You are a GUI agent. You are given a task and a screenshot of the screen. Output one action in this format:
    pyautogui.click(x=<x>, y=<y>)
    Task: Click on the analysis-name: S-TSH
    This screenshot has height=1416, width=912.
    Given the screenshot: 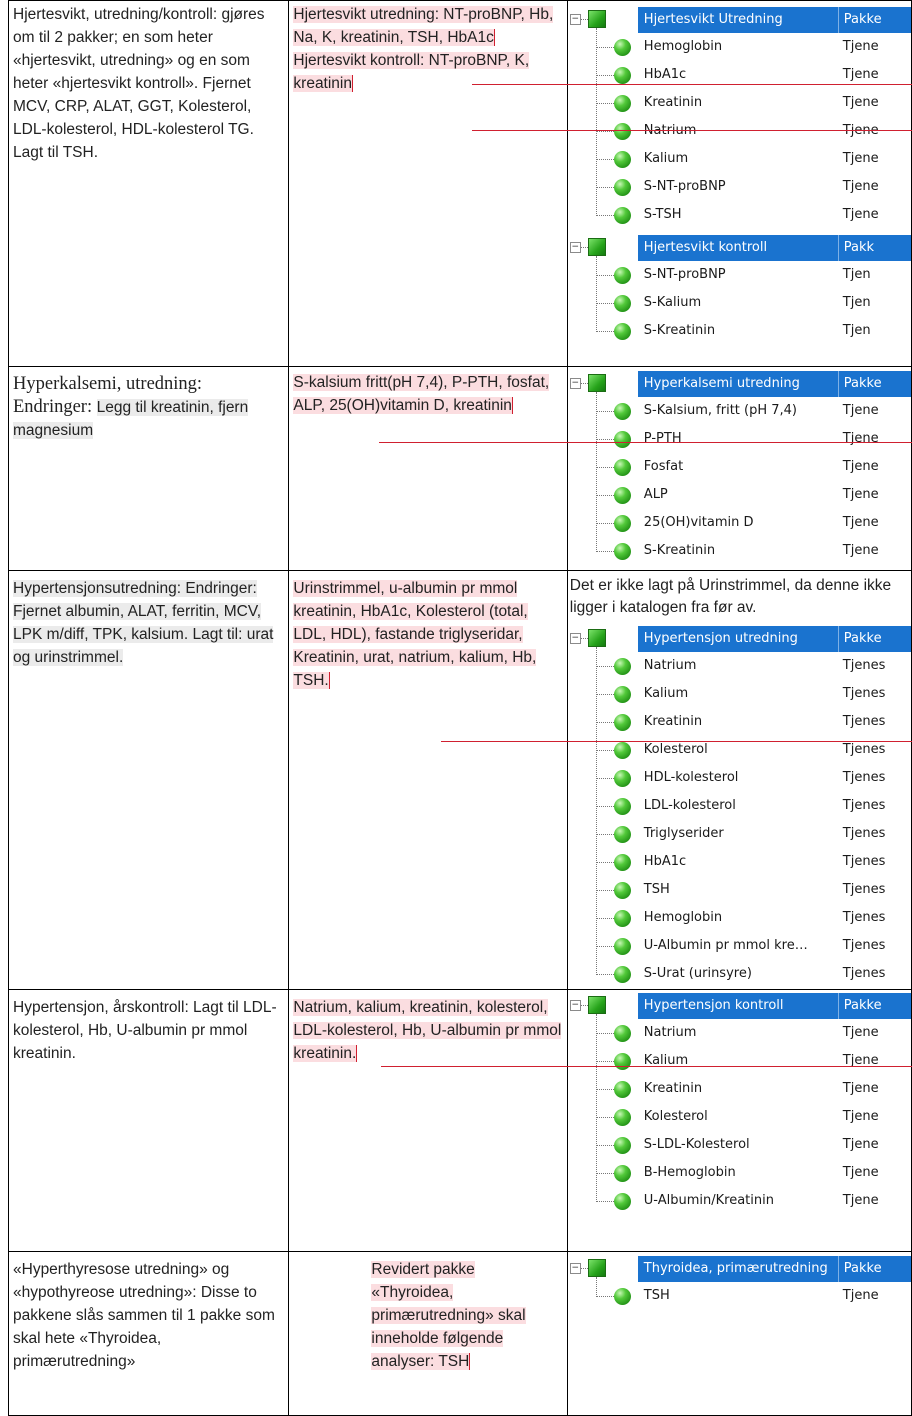 What is the action you would take?
    pyautogui.click(x=663, y=214)
    